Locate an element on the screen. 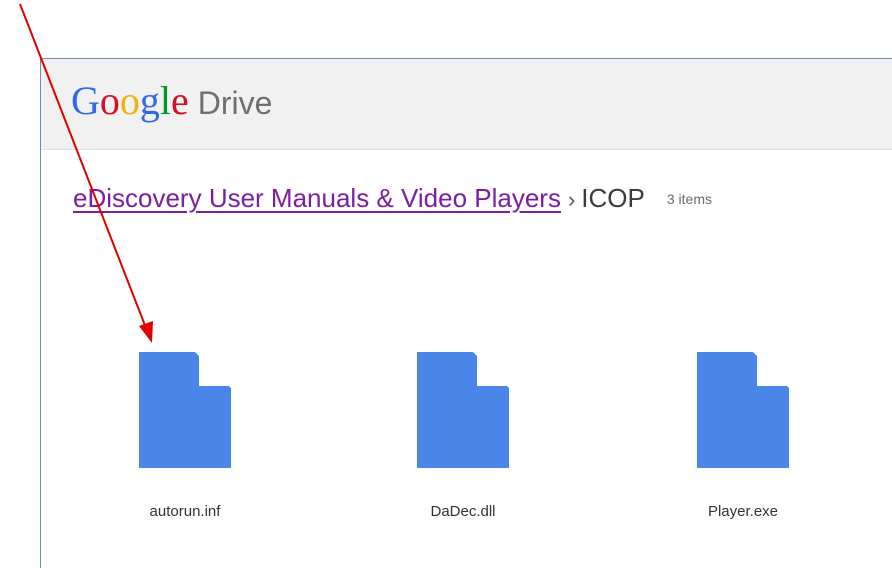 This screenshot has width=892, height=568. breadcrumb-parent-link: eDiscovery User Manuals & Video Players is located at coordinates (317, 198).